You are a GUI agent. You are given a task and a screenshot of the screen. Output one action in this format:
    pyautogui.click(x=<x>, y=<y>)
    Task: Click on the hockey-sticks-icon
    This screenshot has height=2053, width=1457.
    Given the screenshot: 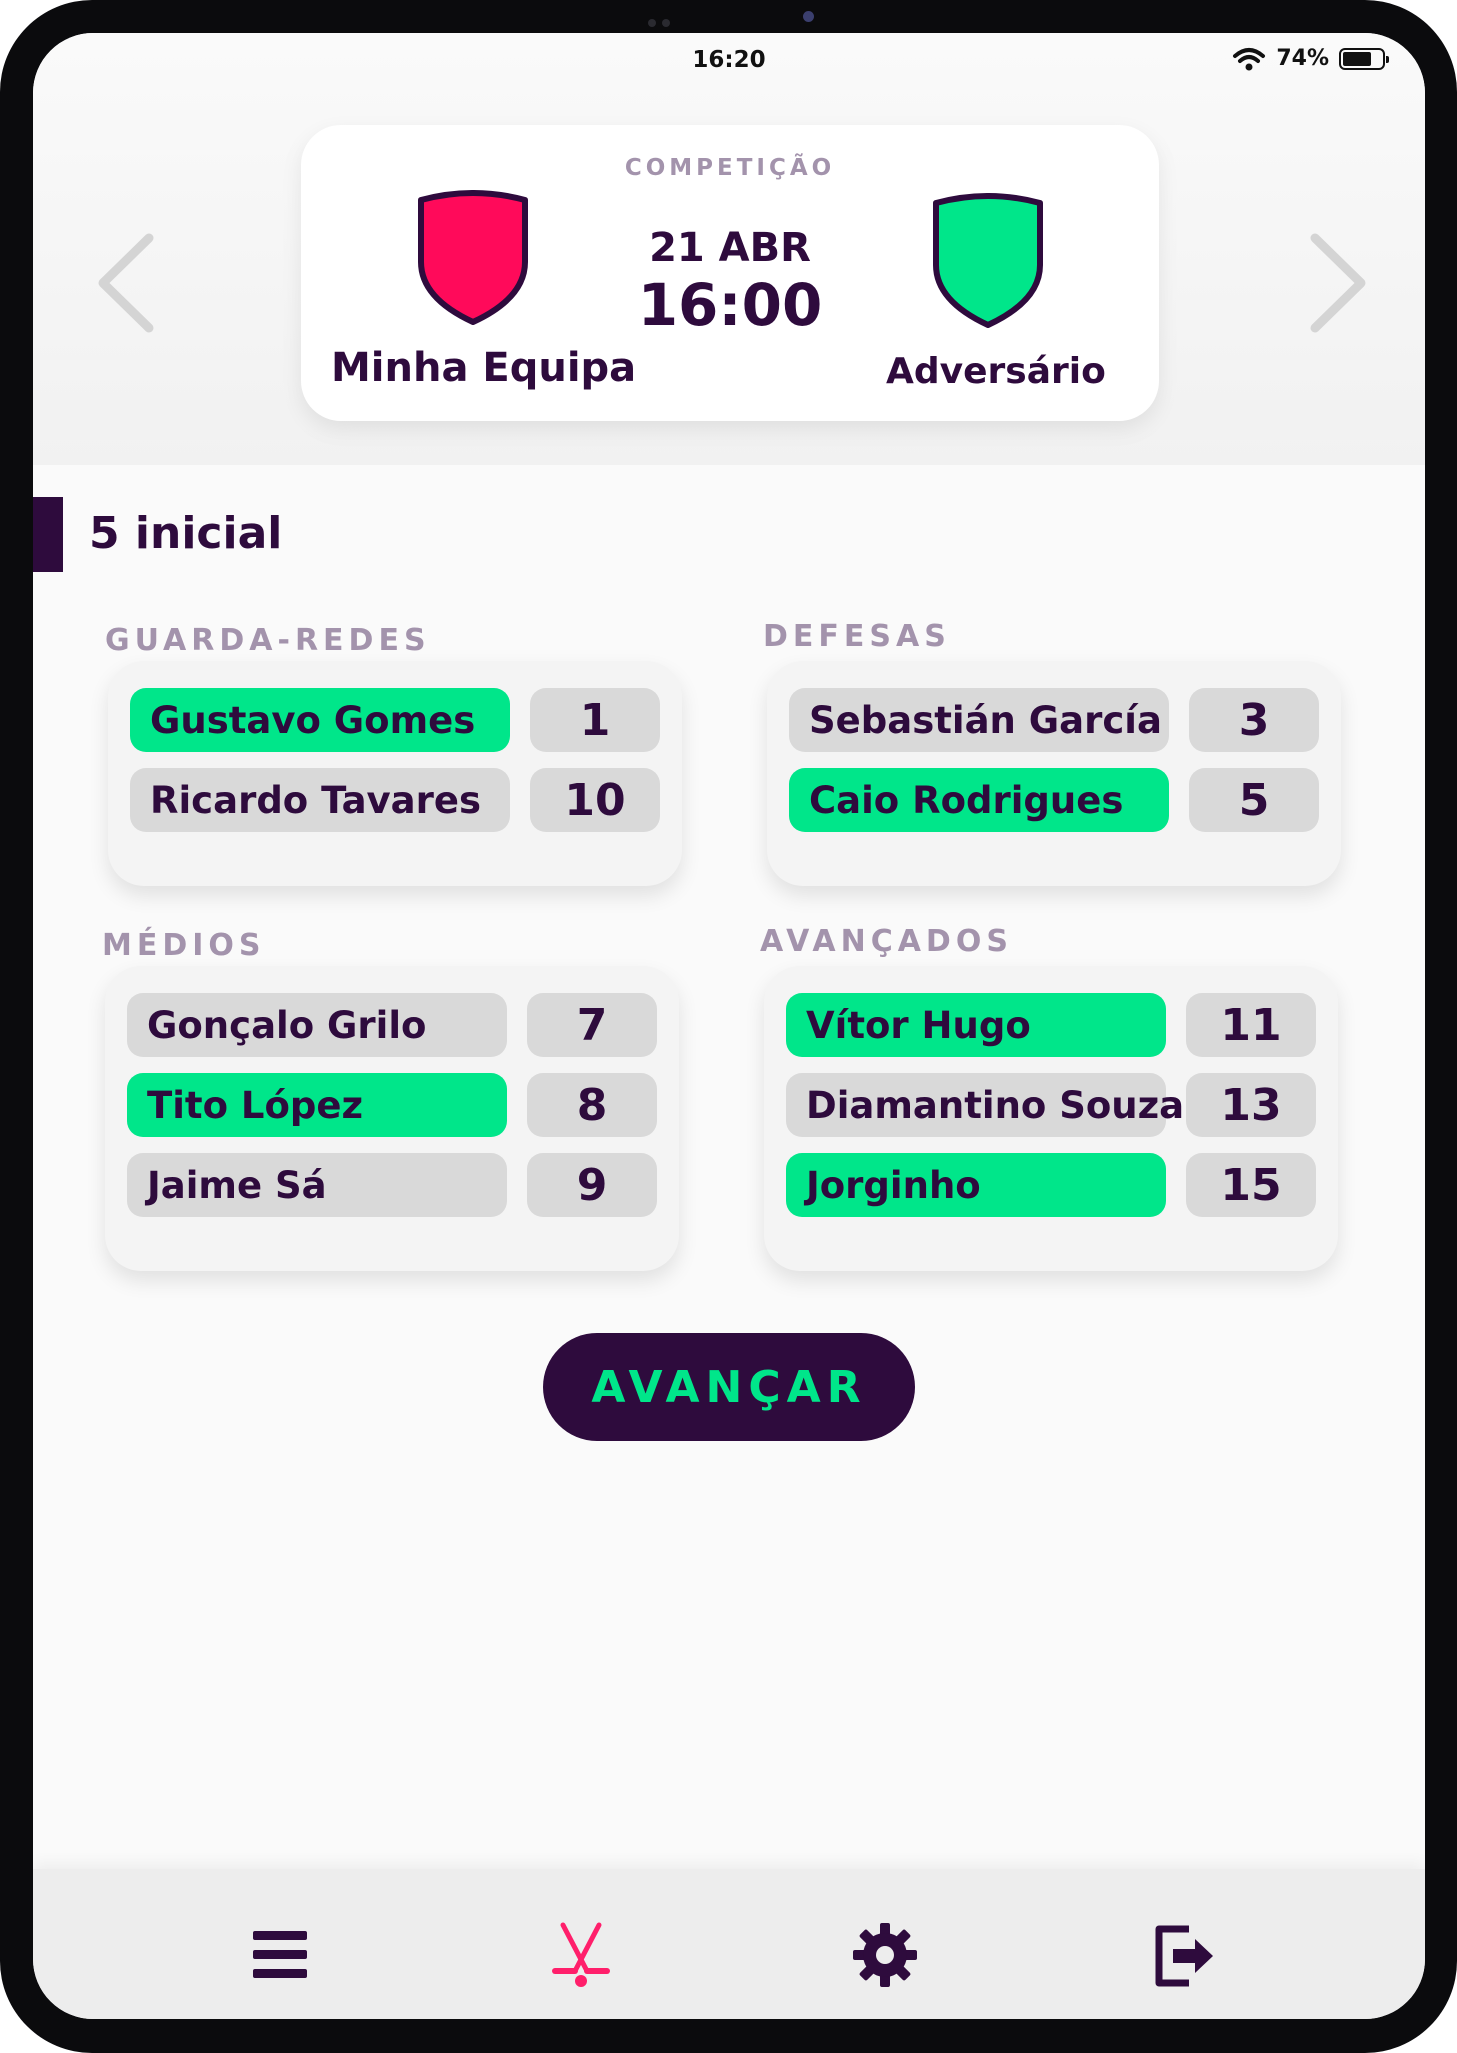 What is the action you would take?
    pyautogui.click(x=581, y=1955)
    